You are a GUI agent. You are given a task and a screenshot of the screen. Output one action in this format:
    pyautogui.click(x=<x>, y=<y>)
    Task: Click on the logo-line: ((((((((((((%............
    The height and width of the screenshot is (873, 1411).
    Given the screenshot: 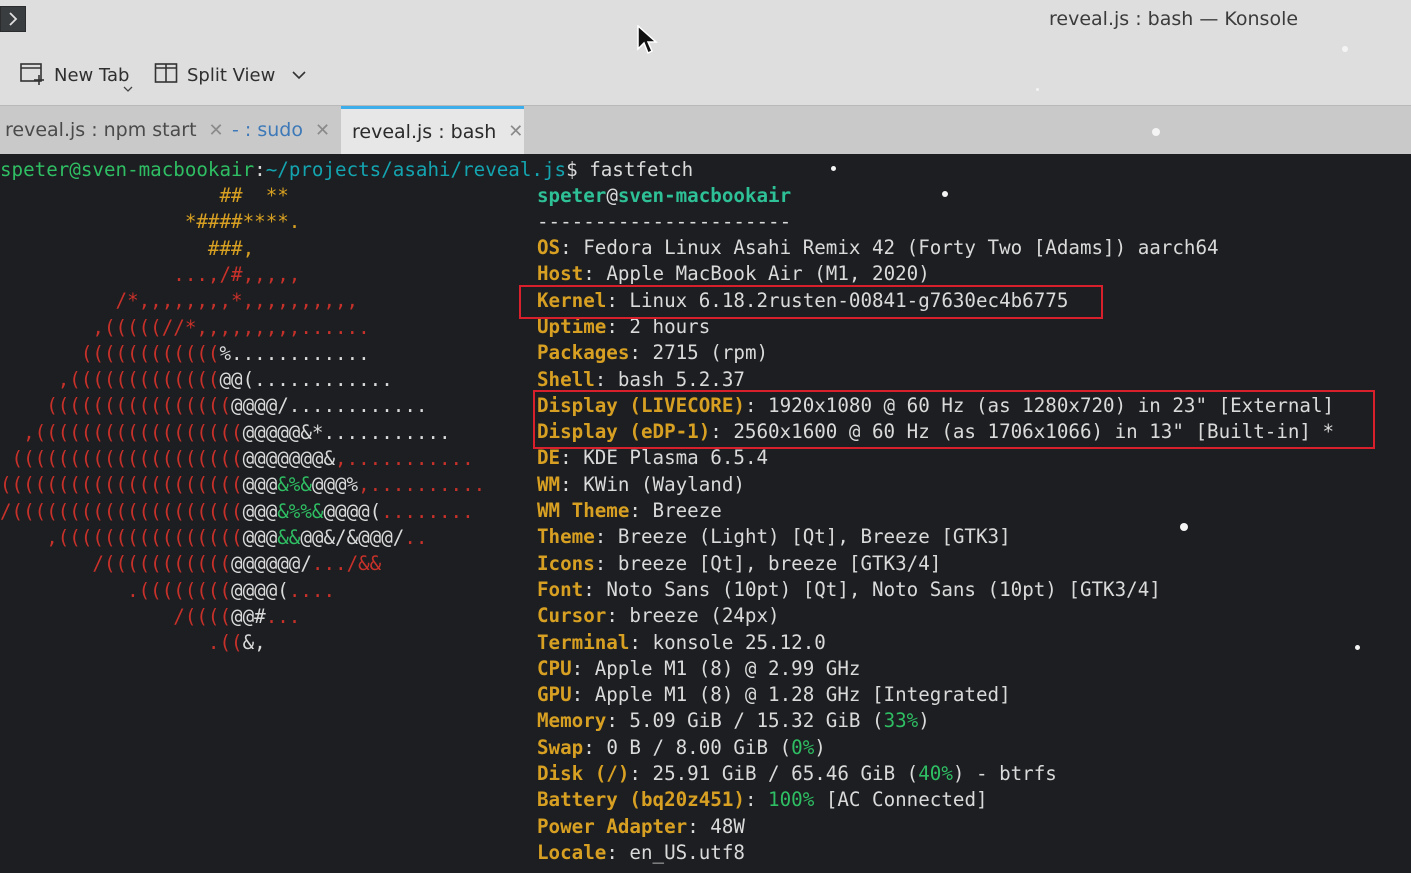 What is the action you would take?
    pyautogui.click(x=185, y=354)
    